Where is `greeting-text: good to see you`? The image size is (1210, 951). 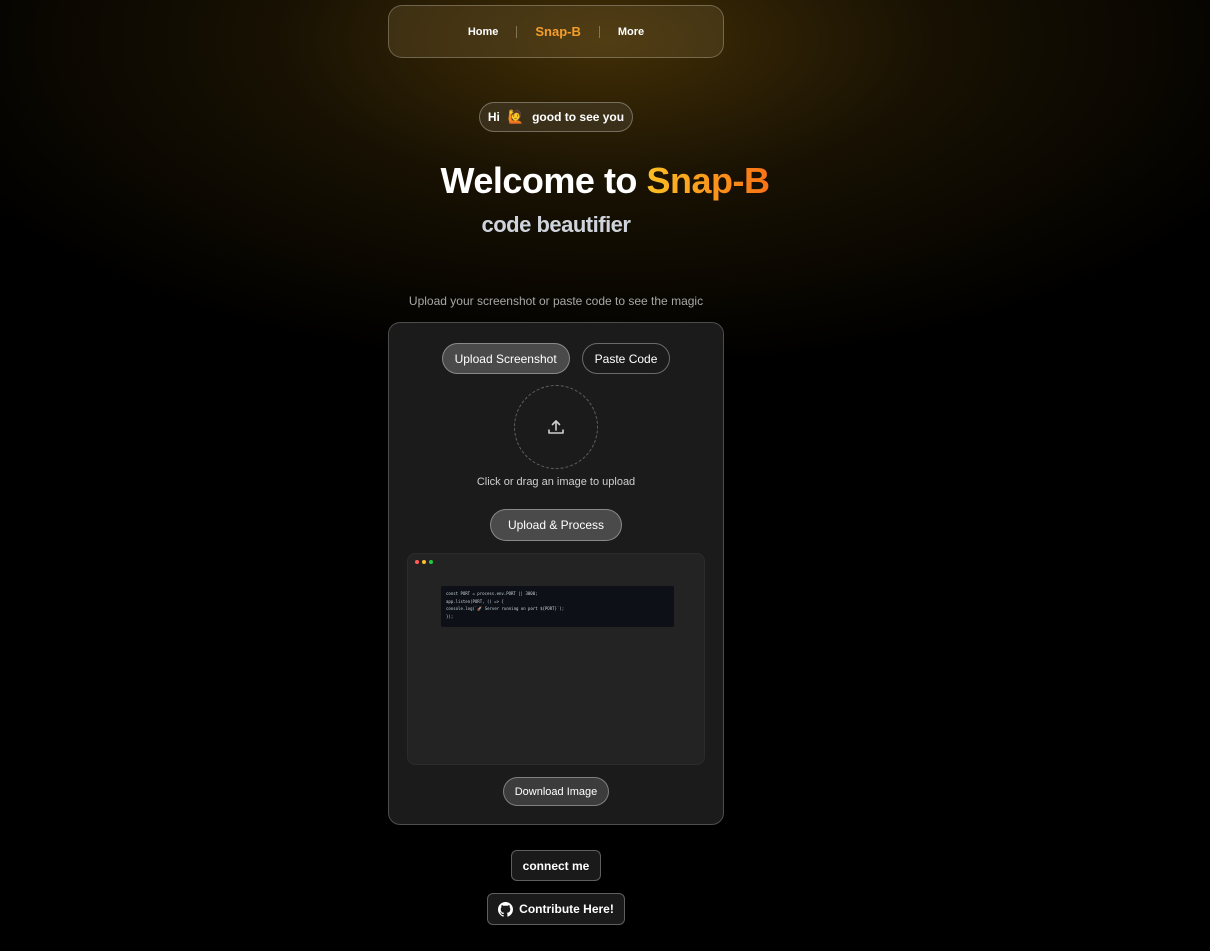
greeting-text: good to see you is located at coordinates (578, 117).